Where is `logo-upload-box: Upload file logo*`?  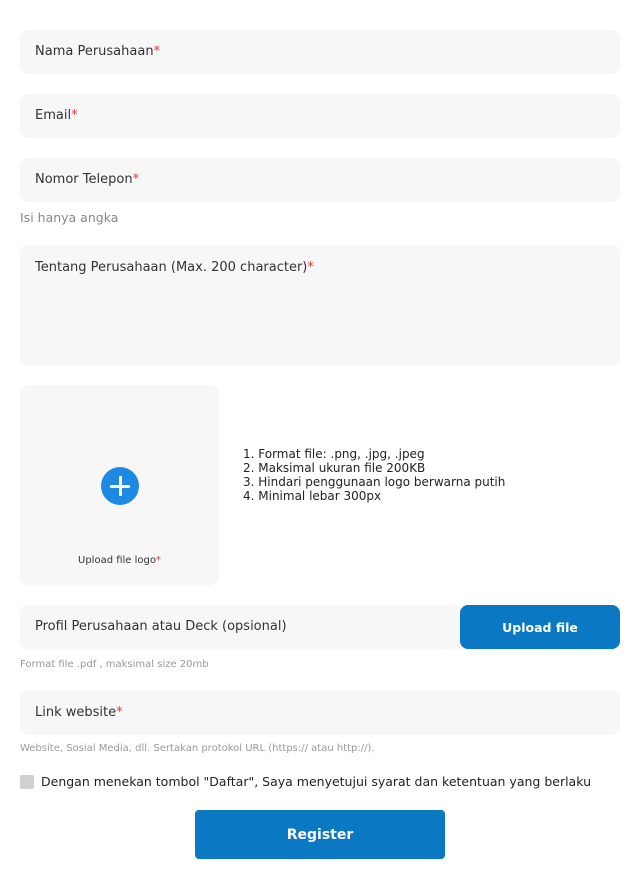
logo-upload-box: Upload file logo* is located at coordinates (119, 485).